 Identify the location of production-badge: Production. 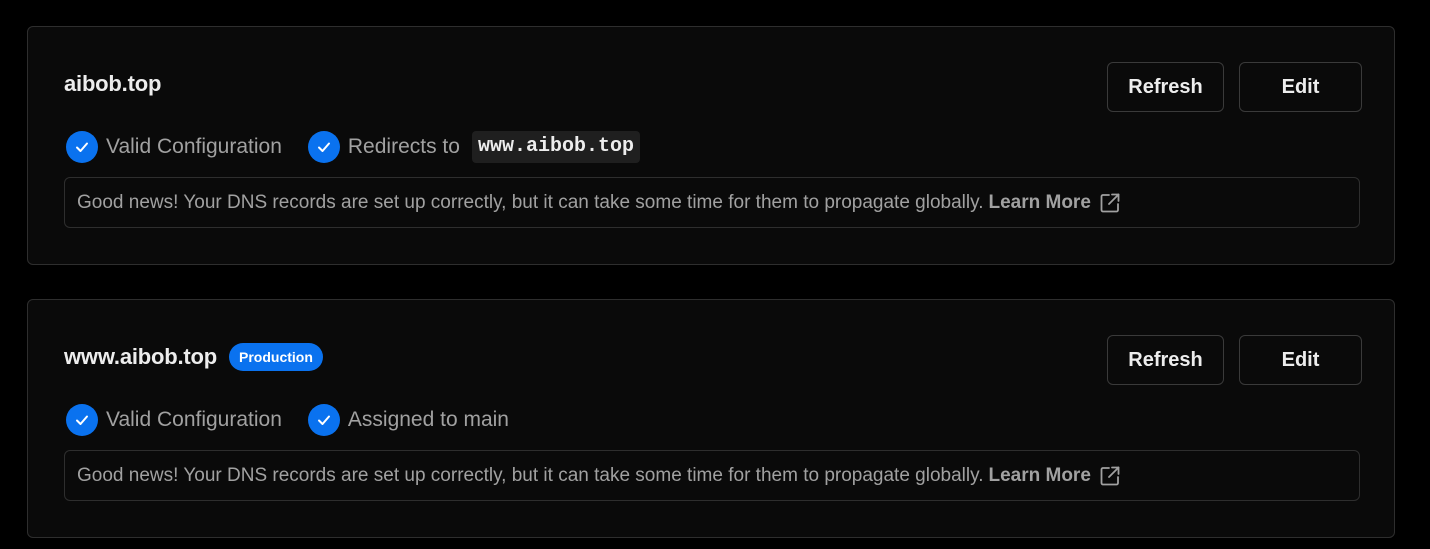
(276, 357).